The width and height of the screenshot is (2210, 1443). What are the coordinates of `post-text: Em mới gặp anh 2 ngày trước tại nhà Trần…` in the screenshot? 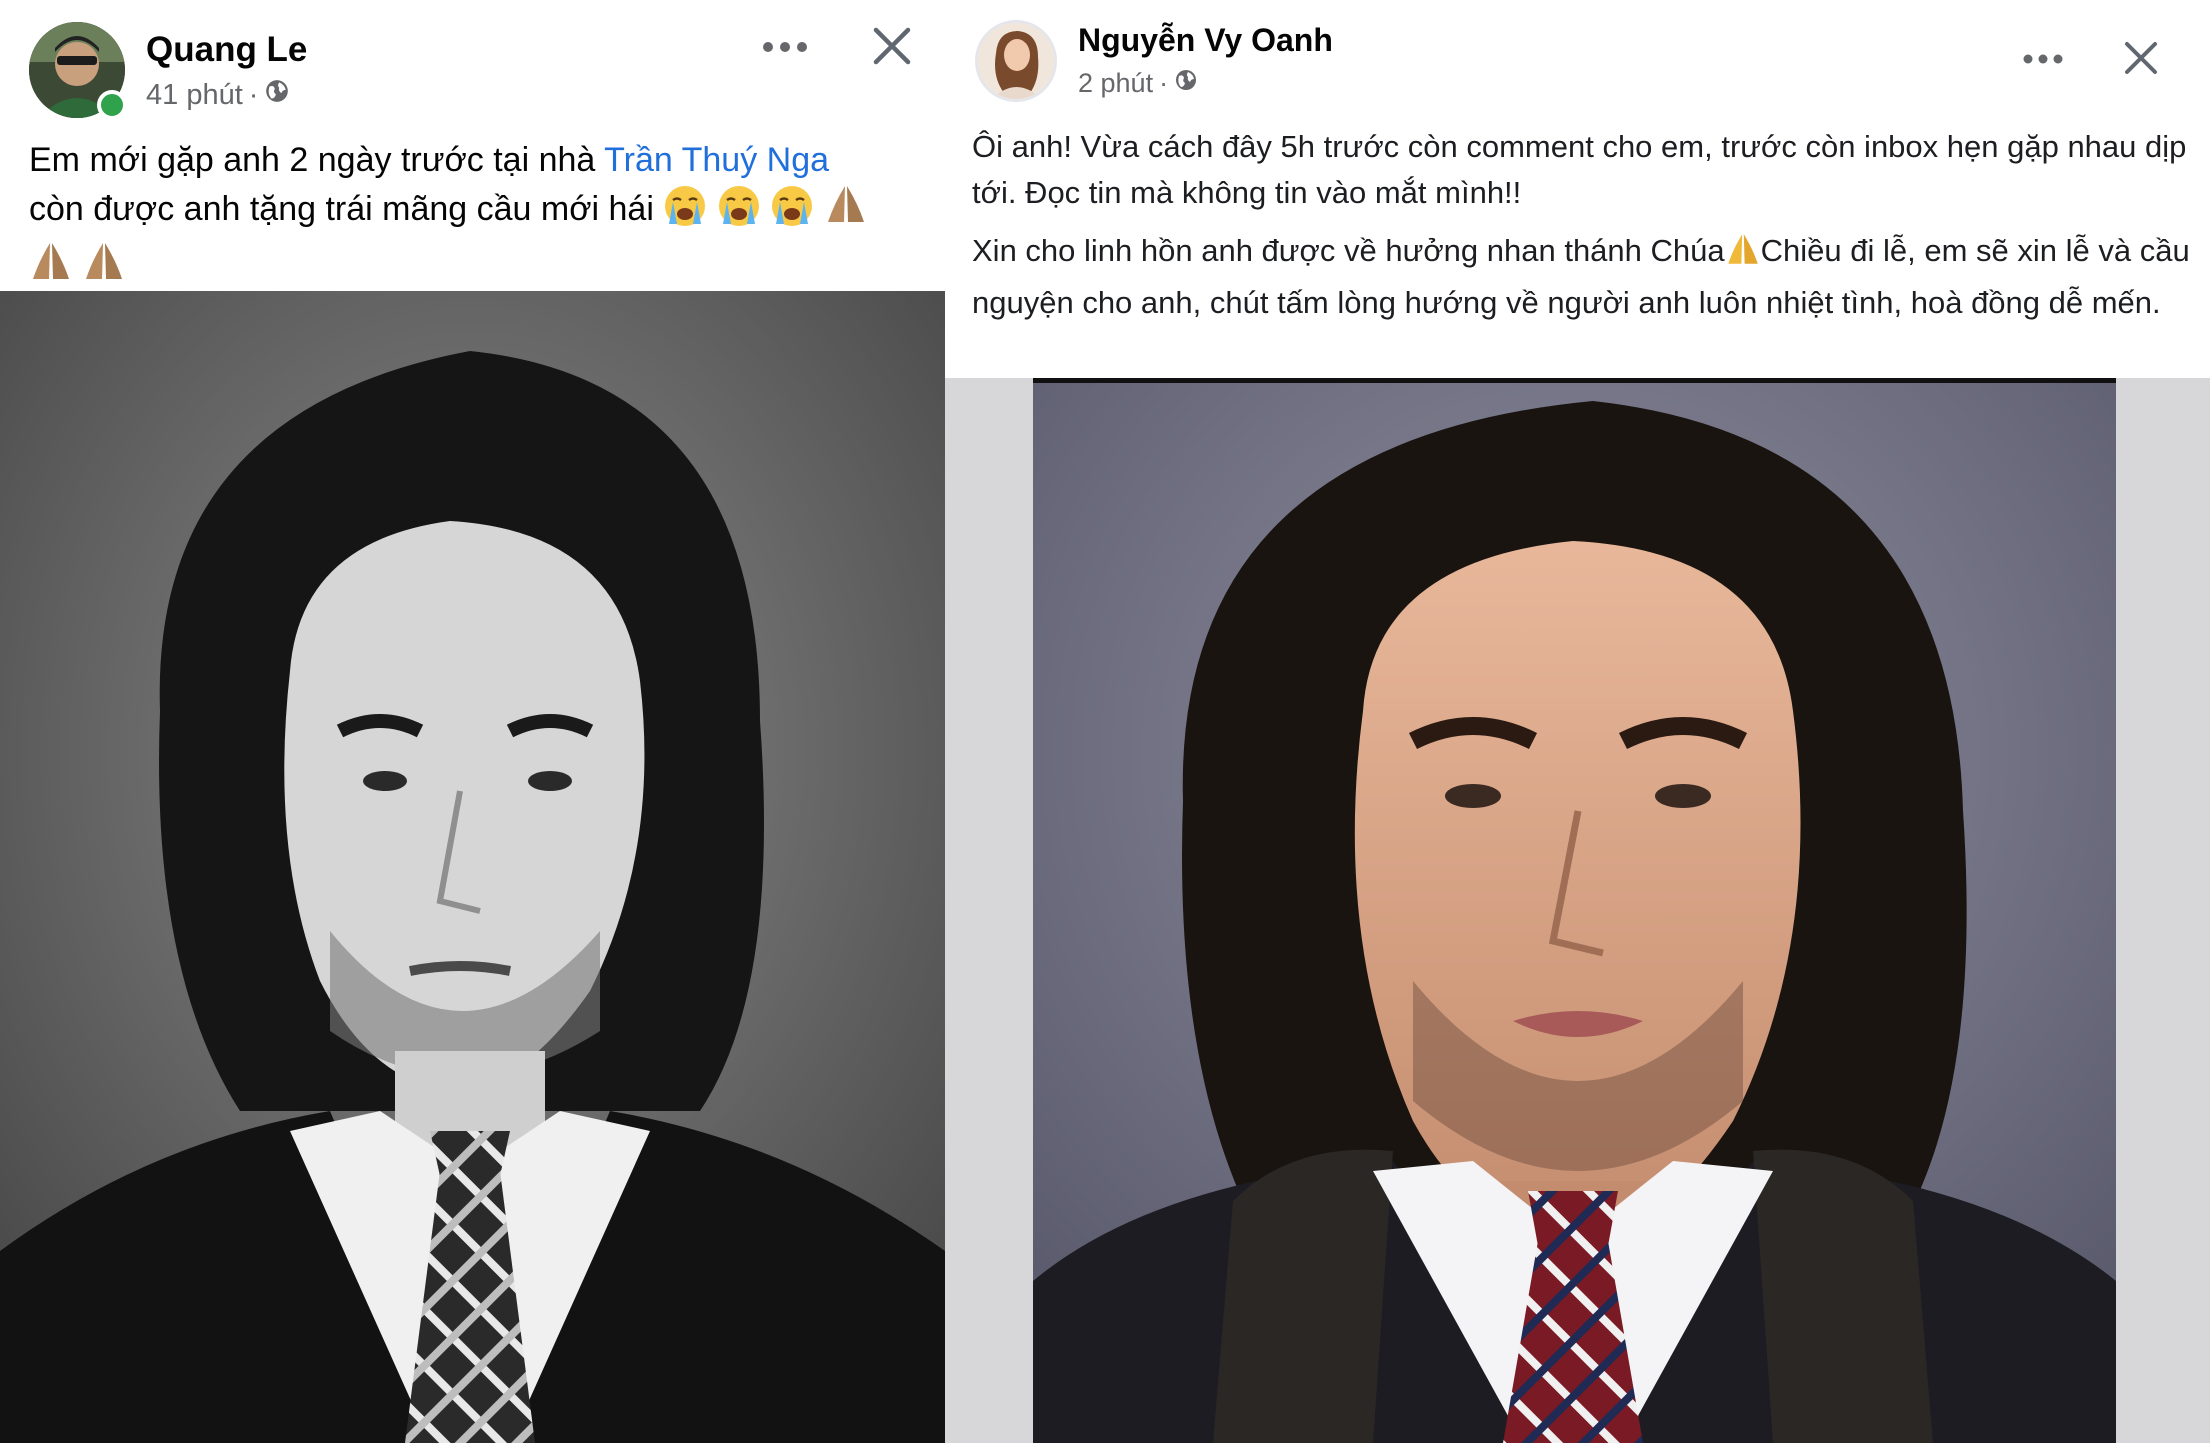 It's located at (479, 216).